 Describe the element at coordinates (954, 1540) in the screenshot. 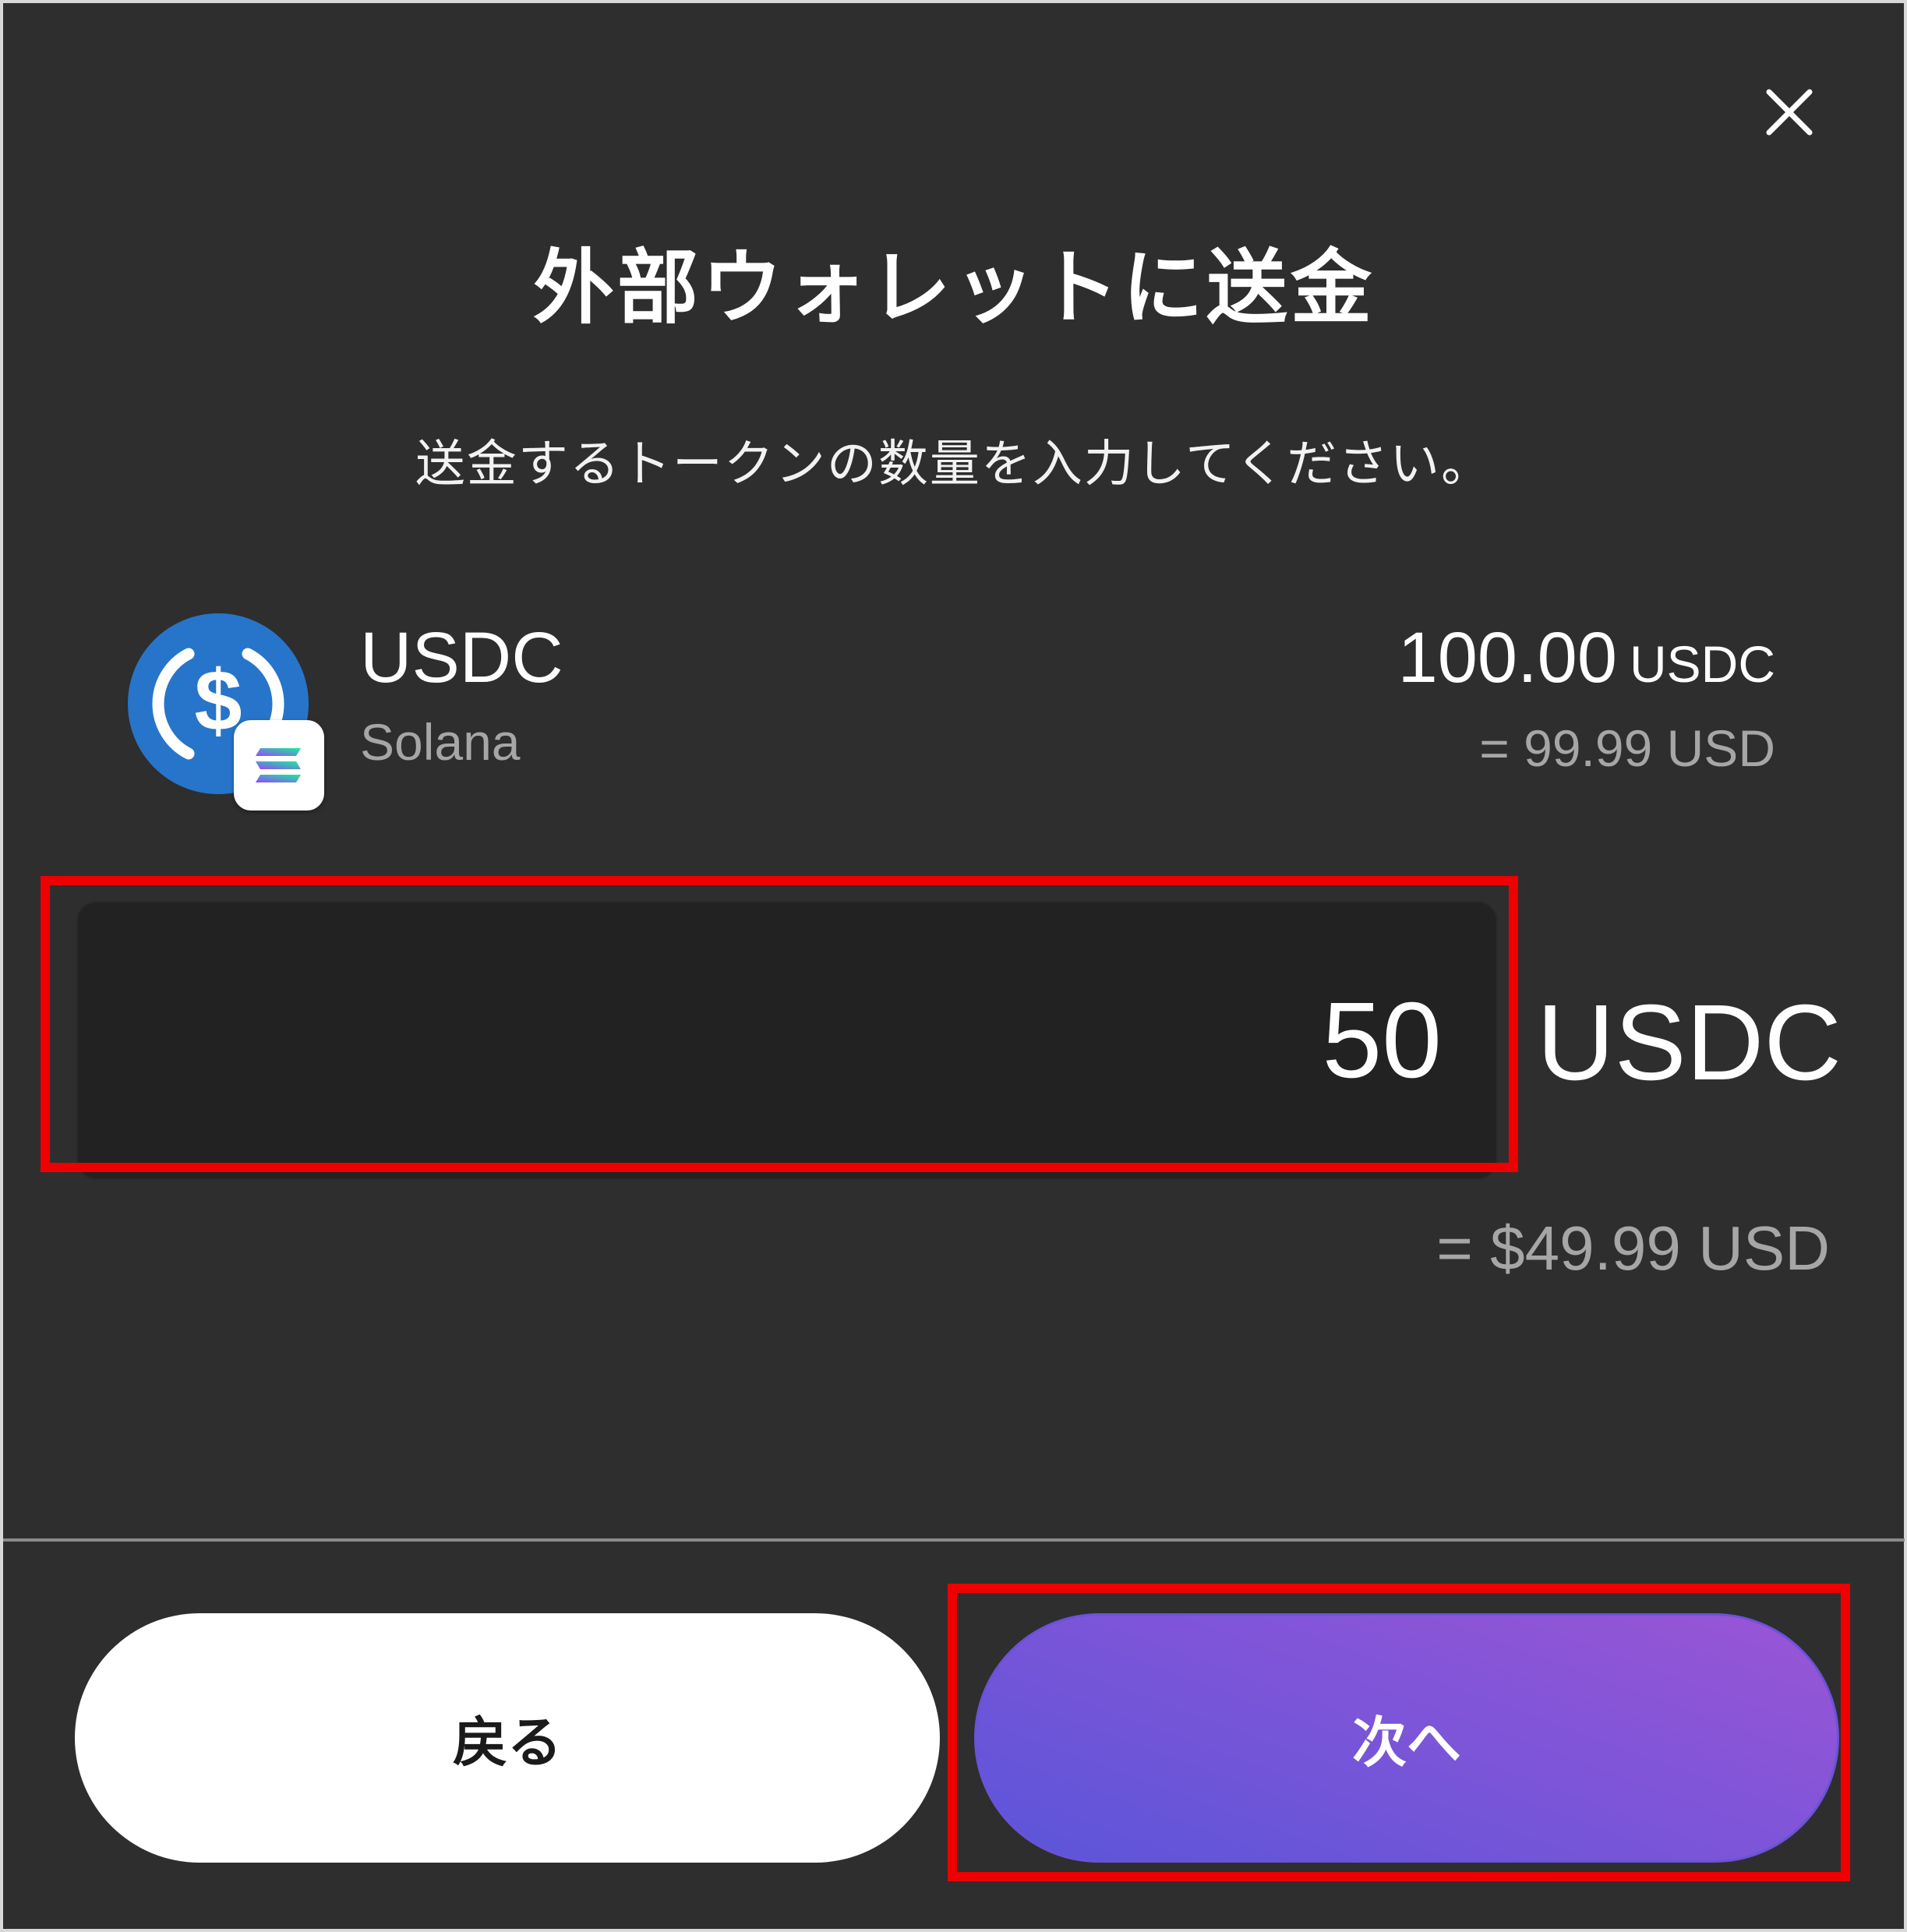

I see `footer-divider` at that location.